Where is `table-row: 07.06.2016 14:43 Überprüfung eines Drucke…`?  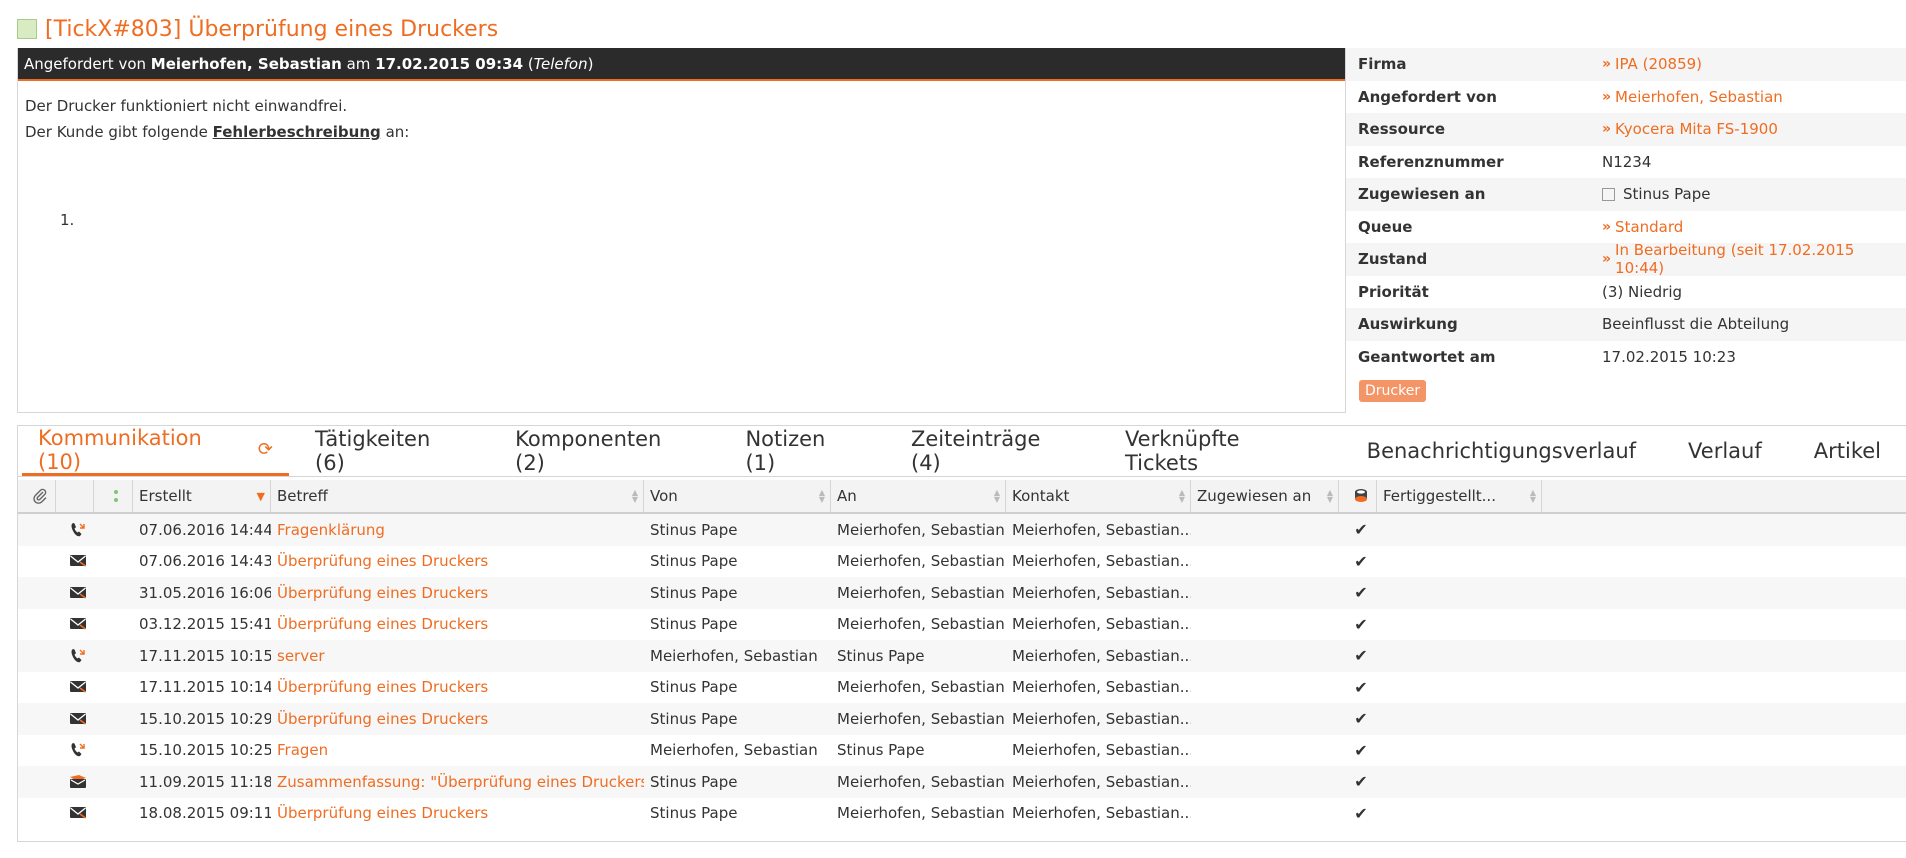
table-row: 07.06.2016 14:43 Überprüfung eines Drucke… is located at coordinates (962, 562).